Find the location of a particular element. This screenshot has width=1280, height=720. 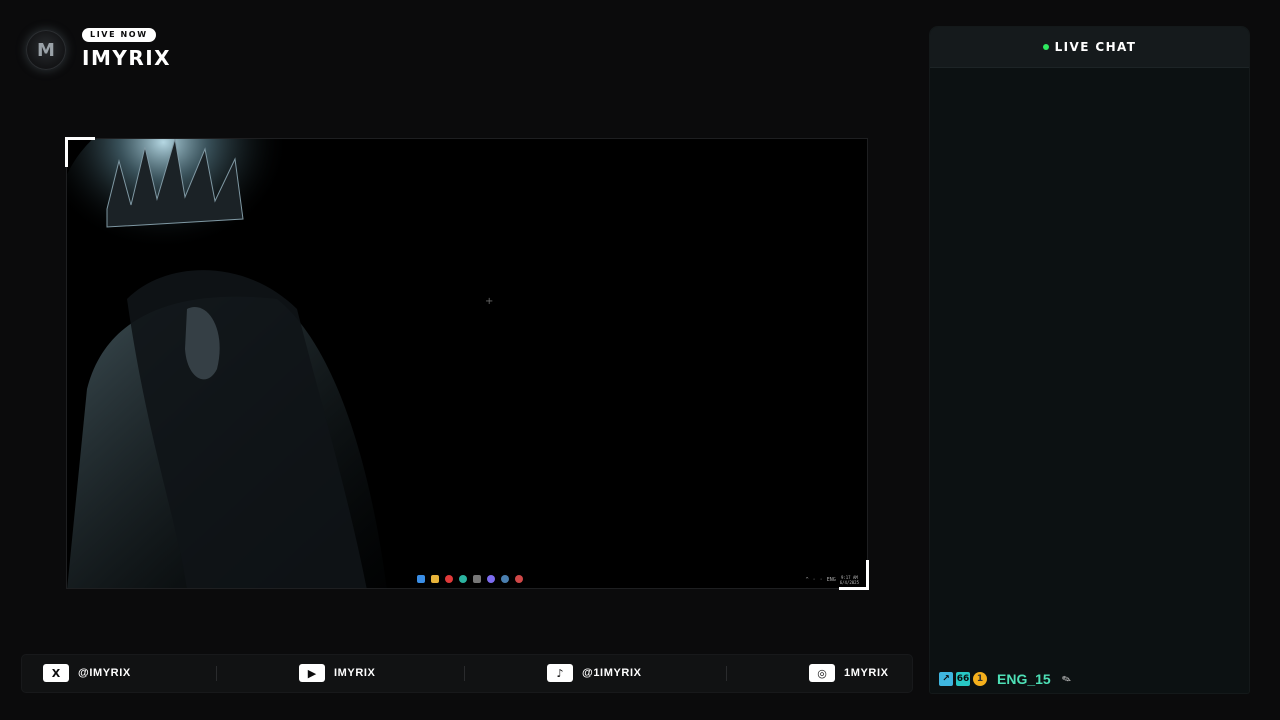

steam-icon is located at coordinates (505, 579).